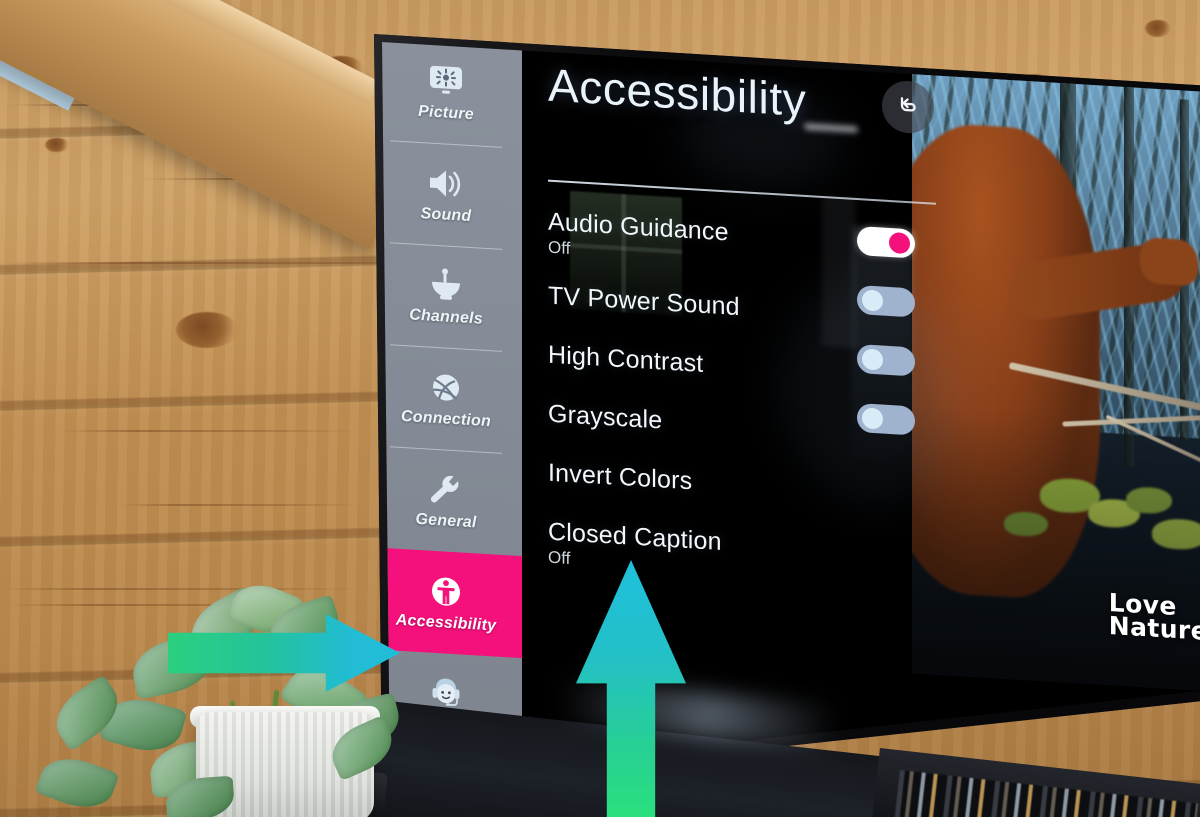  What do you see at coordinates (446, 489) in the screenshot?
I see `wrench-icon` at bounding box center [446, 489].